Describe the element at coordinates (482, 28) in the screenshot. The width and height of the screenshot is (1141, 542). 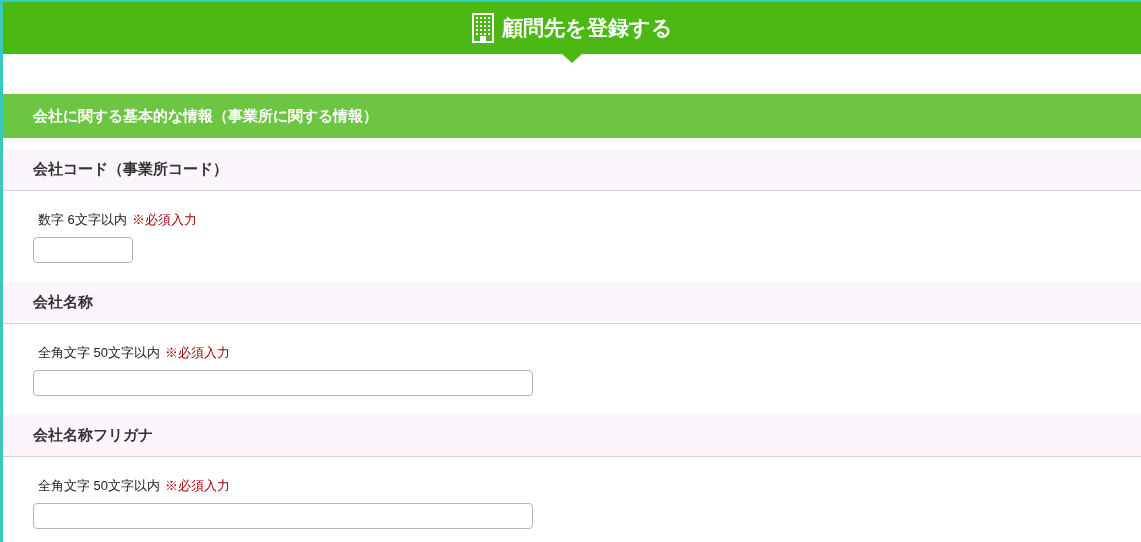
I see `building-icon` at that location.